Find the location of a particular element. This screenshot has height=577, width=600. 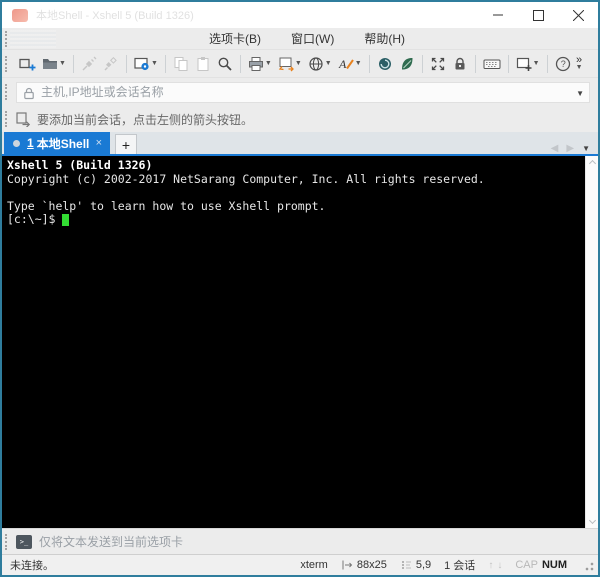

copy-icon is located at coordinates (181, 63).